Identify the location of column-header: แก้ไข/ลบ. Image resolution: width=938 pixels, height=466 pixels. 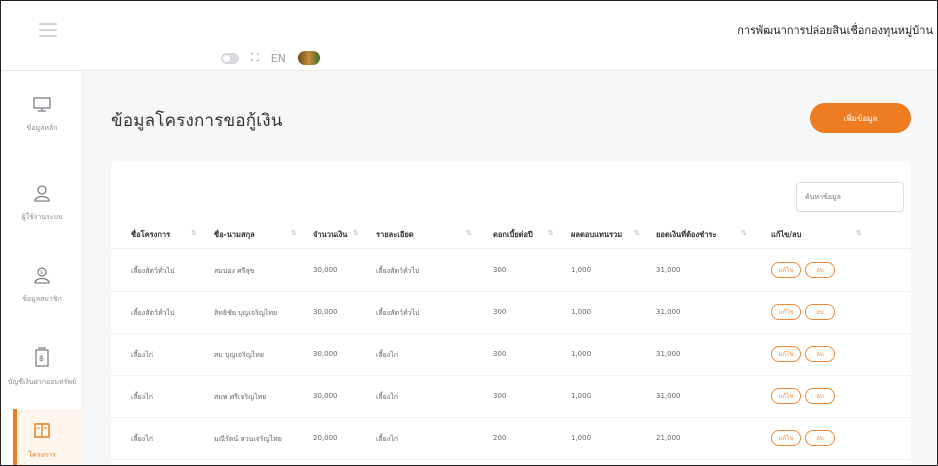
(786, 234).